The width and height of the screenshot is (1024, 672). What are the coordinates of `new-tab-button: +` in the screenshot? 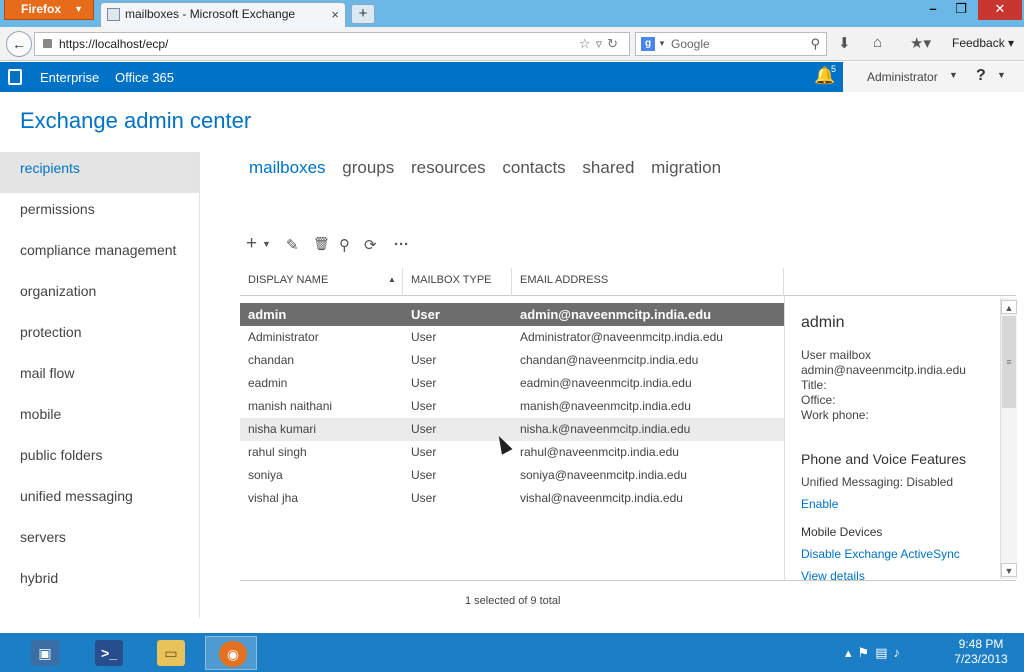 It's located at (363, 14).